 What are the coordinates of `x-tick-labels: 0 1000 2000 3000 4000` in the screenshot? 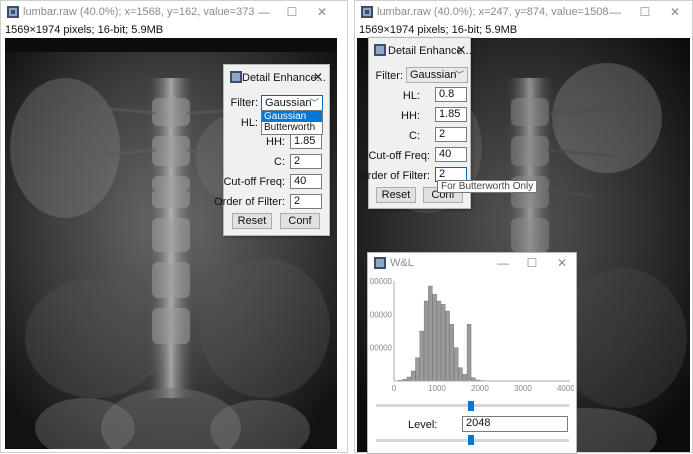 It's located at (483, 388).